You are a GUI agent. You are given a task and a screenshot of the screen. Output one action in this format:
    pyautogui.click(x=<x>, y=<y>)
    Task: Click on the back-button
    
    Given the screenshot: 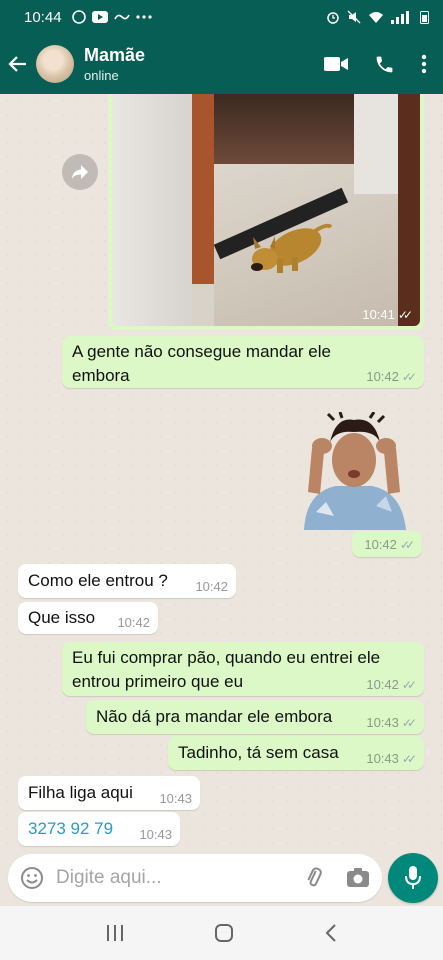 What is the action you would take?
    pyautogui.click(x=18, y=64)
    